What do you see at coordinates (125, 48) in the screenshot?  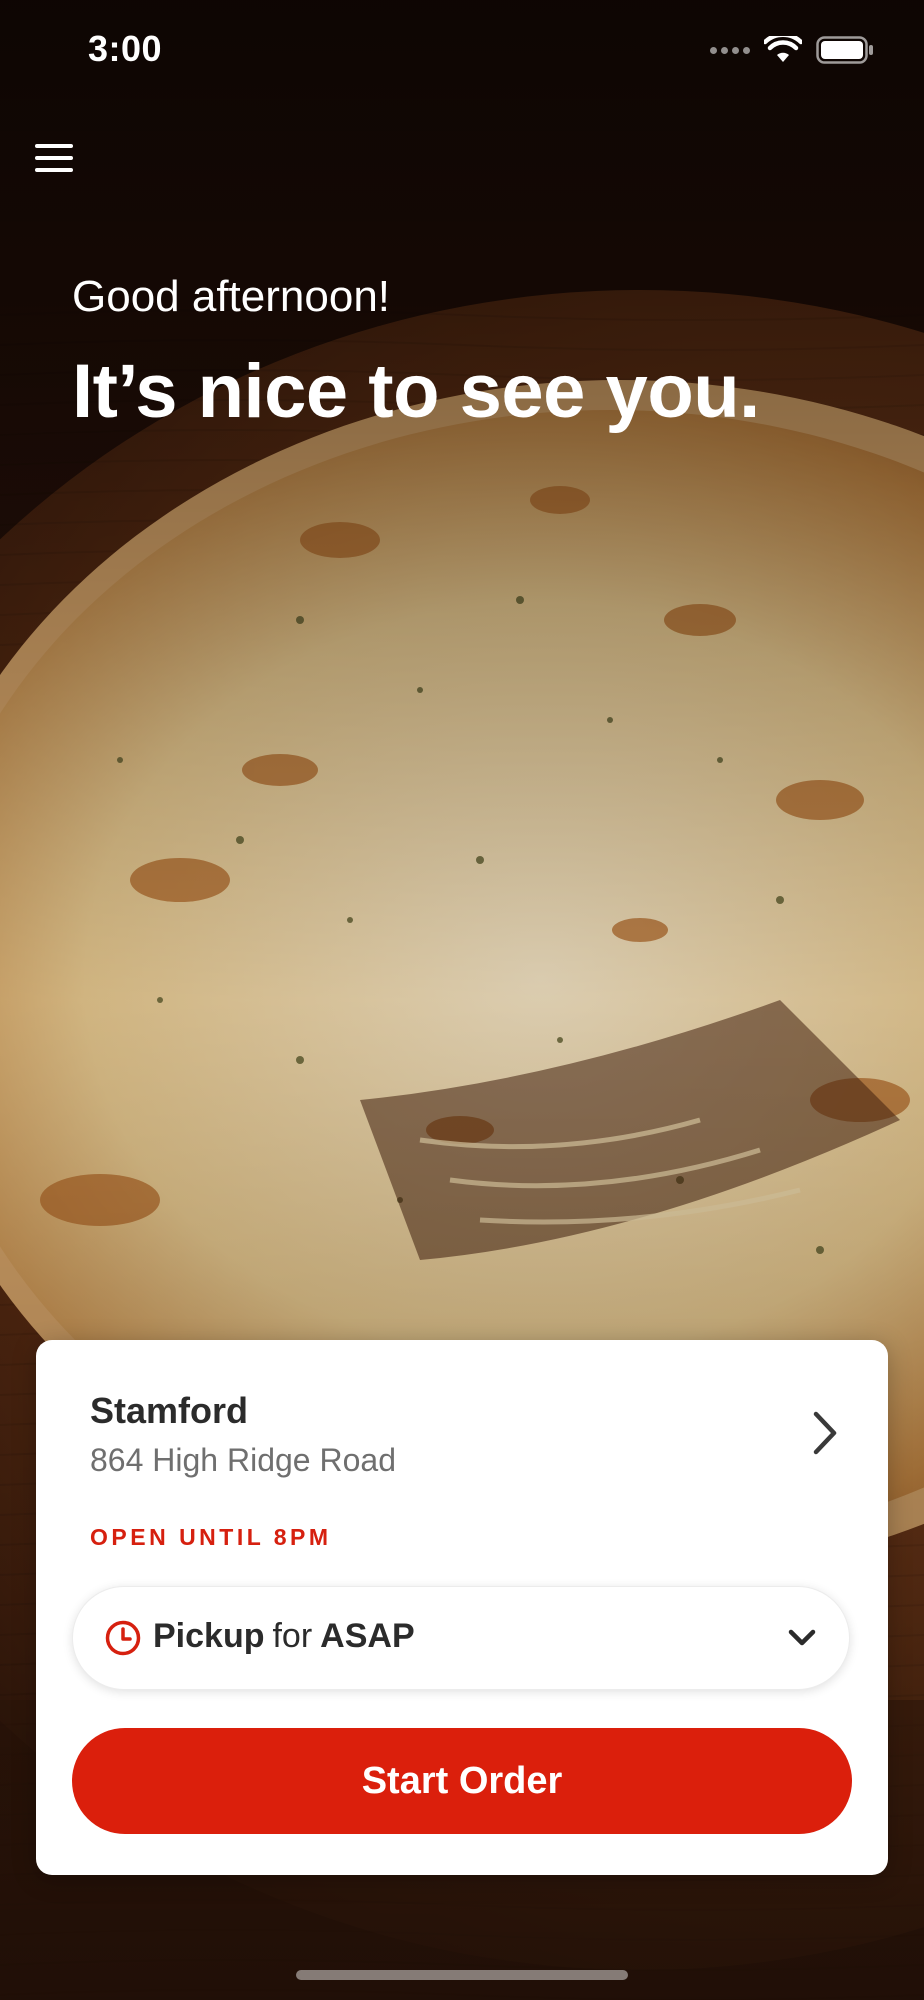 I see `status-time: 3:00` at bounding box center [125, 48].